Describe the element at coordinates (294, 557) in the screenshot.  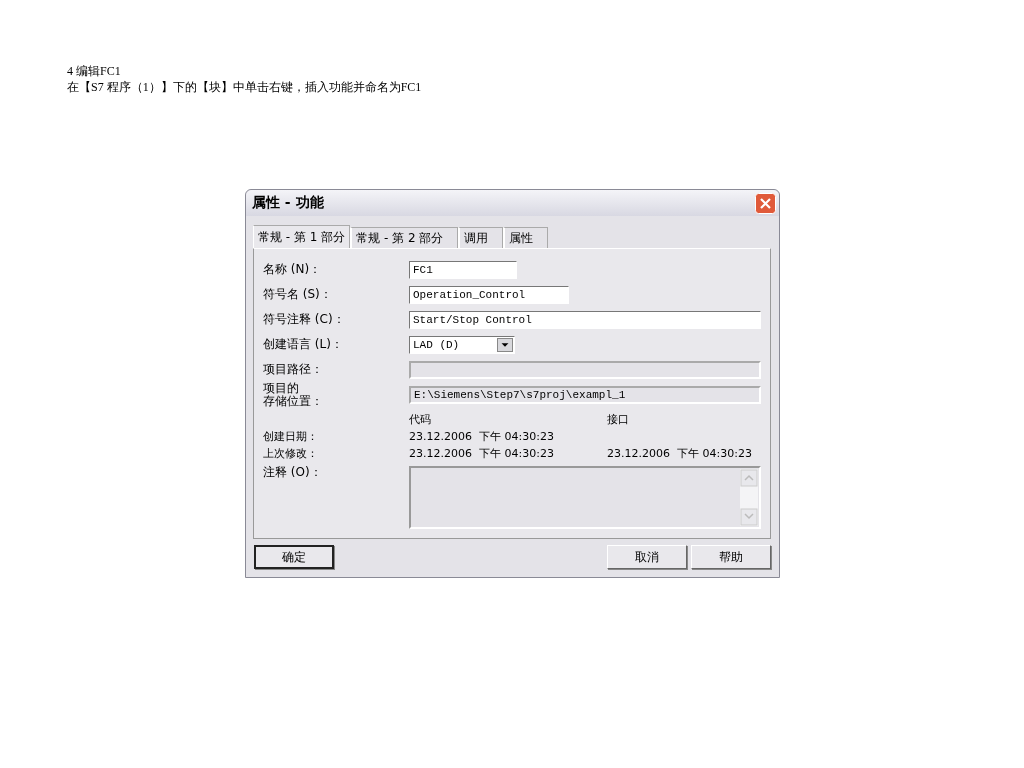
I see `dialog-button: 确定` at that location.